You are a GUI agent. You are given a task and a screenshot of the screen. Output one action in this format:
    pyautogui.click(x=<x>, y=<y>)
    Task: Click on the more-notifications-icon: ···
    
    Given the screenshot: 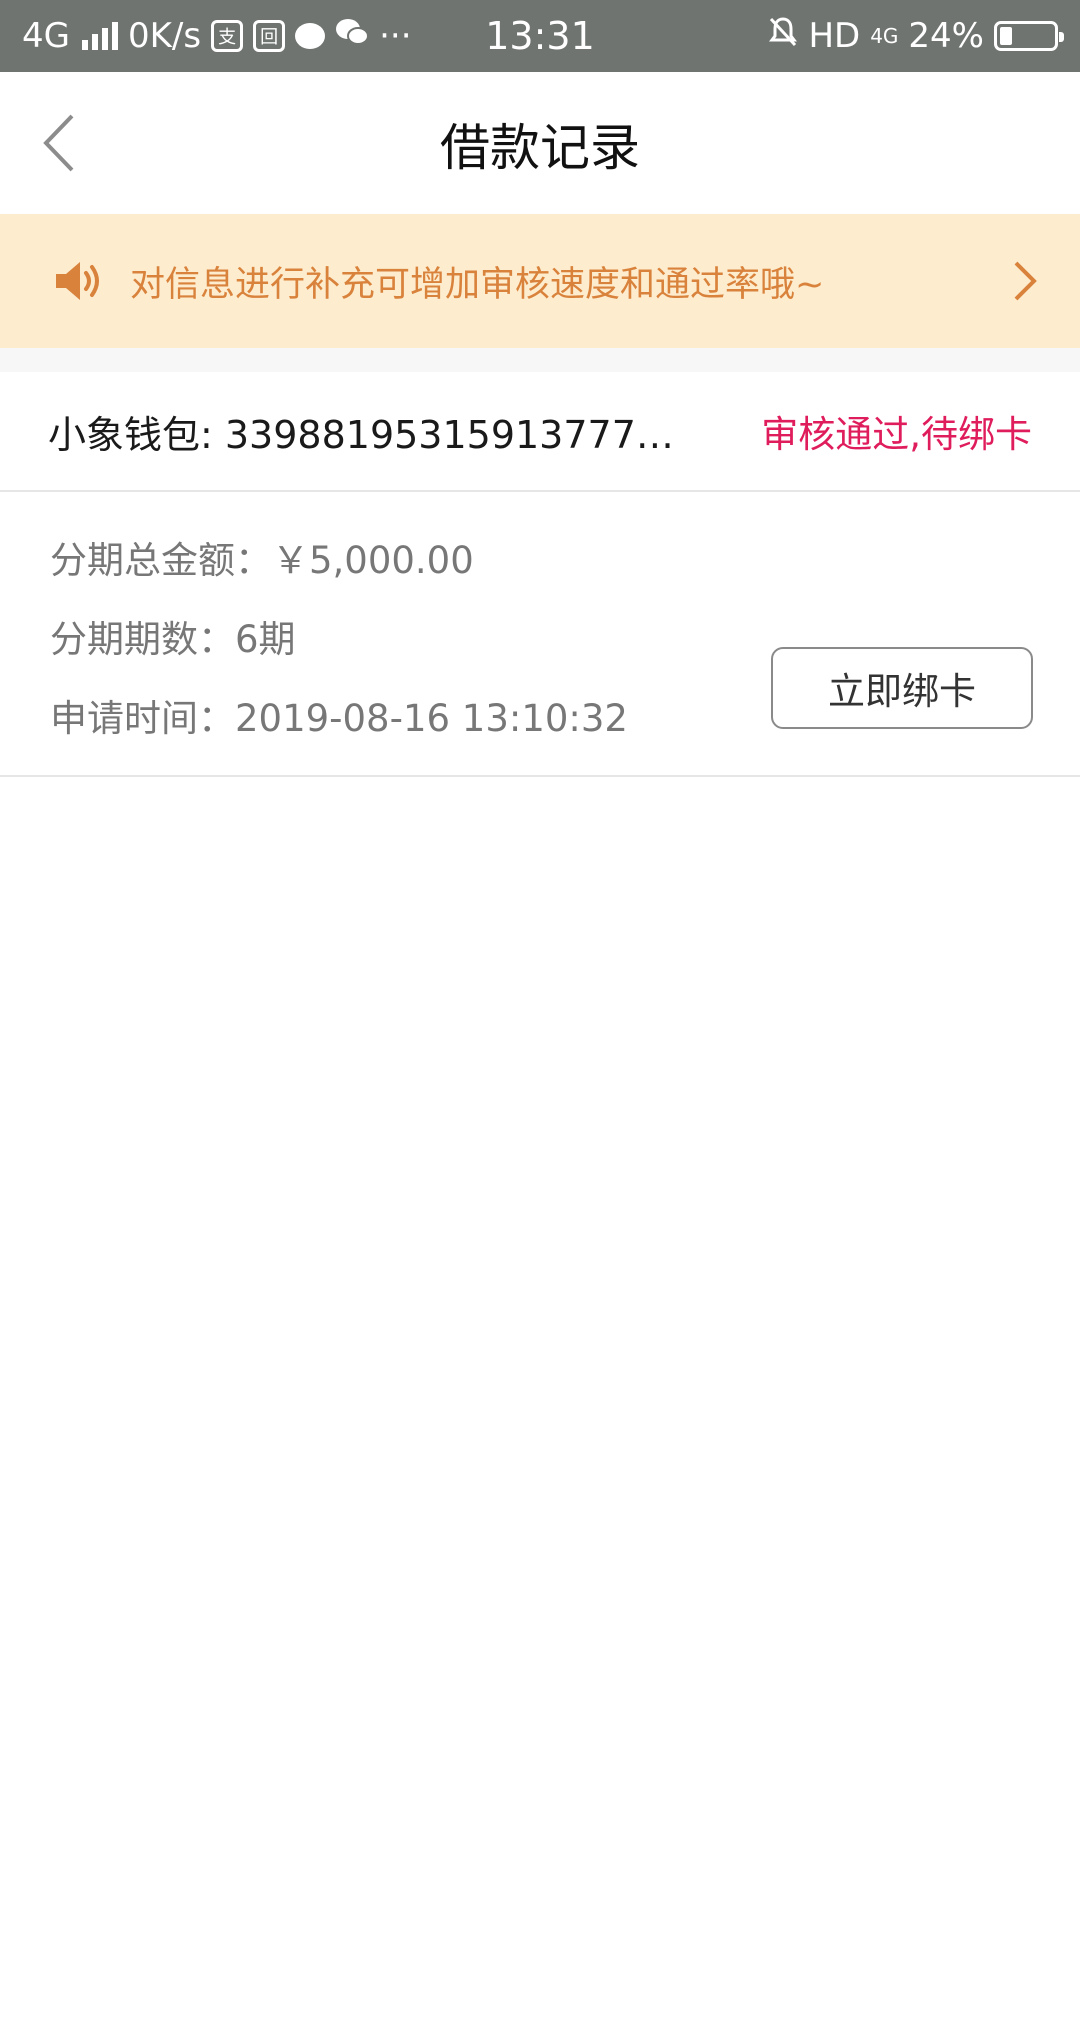 What is the action you would take?
    pyautogui.click(x=395, y=36)
    